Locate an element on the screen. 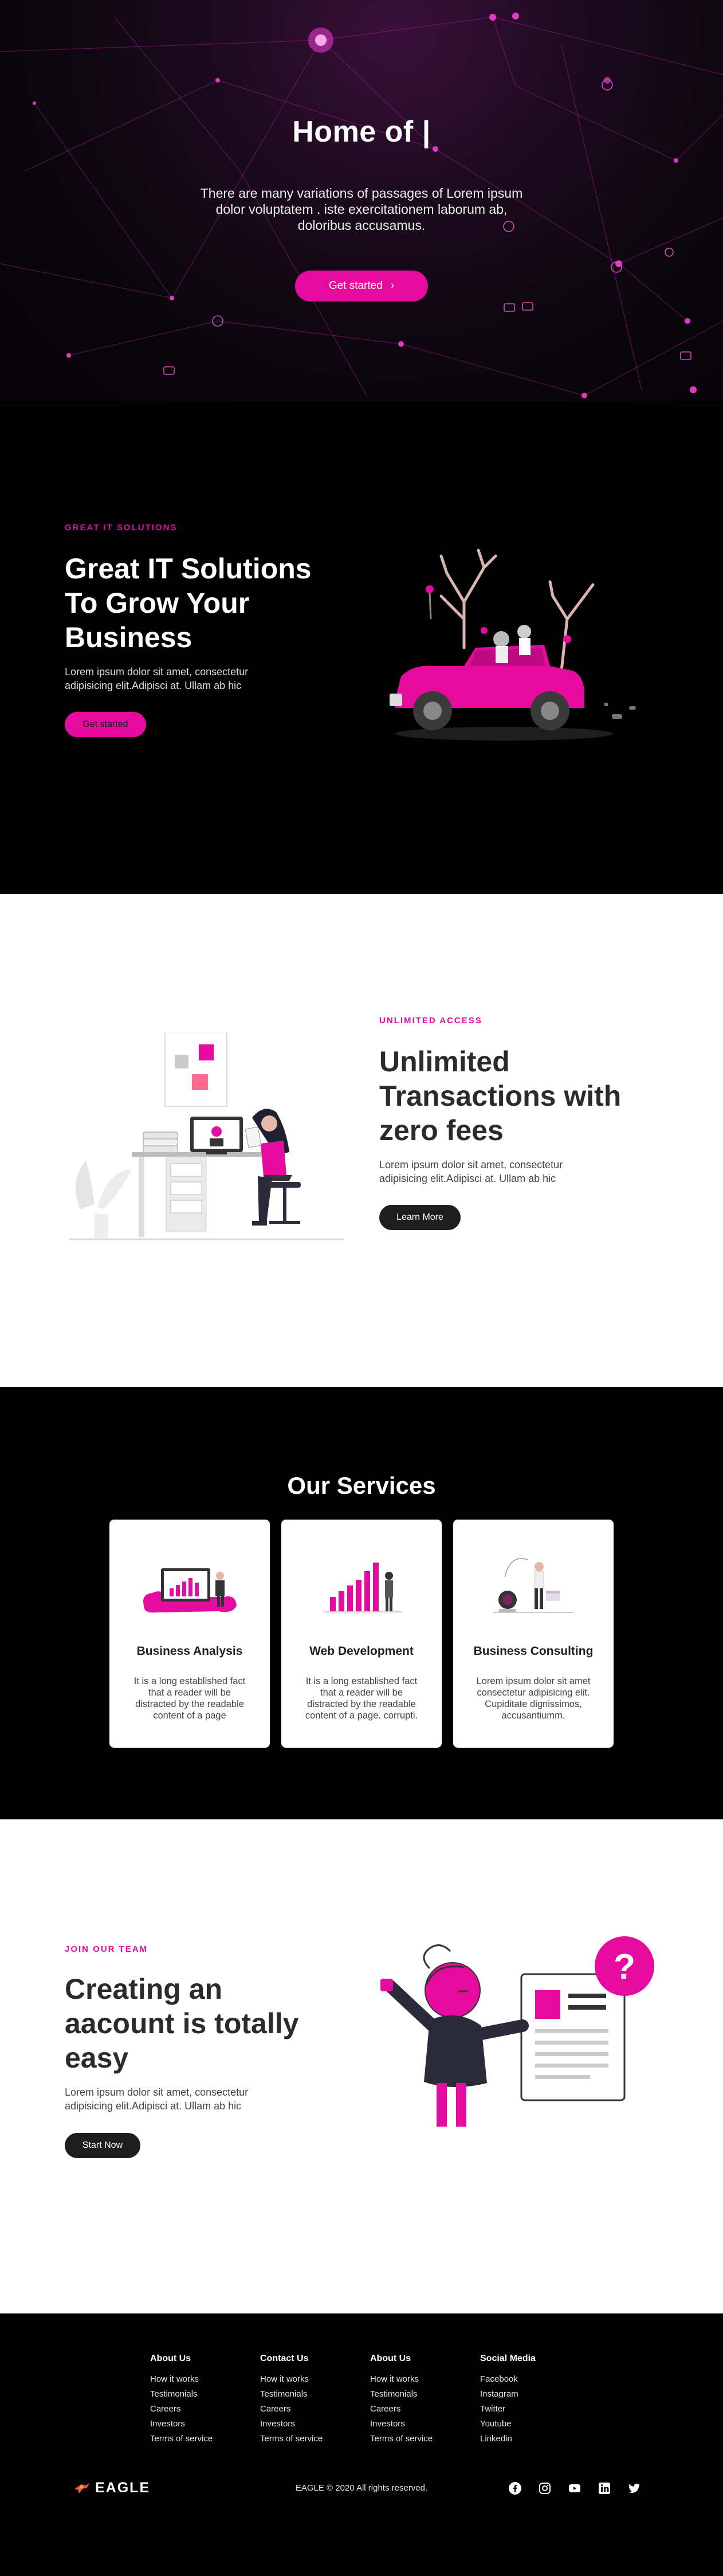 The width and height of the screenshot is (723, 2576). solutions-eyebrow: GREAT IT SOLUTIONS is located at coordinates (122, 528).